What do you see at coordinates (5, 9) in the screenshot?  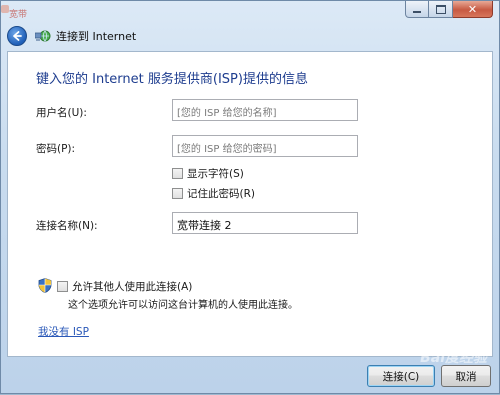 I see `window-app-icon` at bounding box center [5, 9].